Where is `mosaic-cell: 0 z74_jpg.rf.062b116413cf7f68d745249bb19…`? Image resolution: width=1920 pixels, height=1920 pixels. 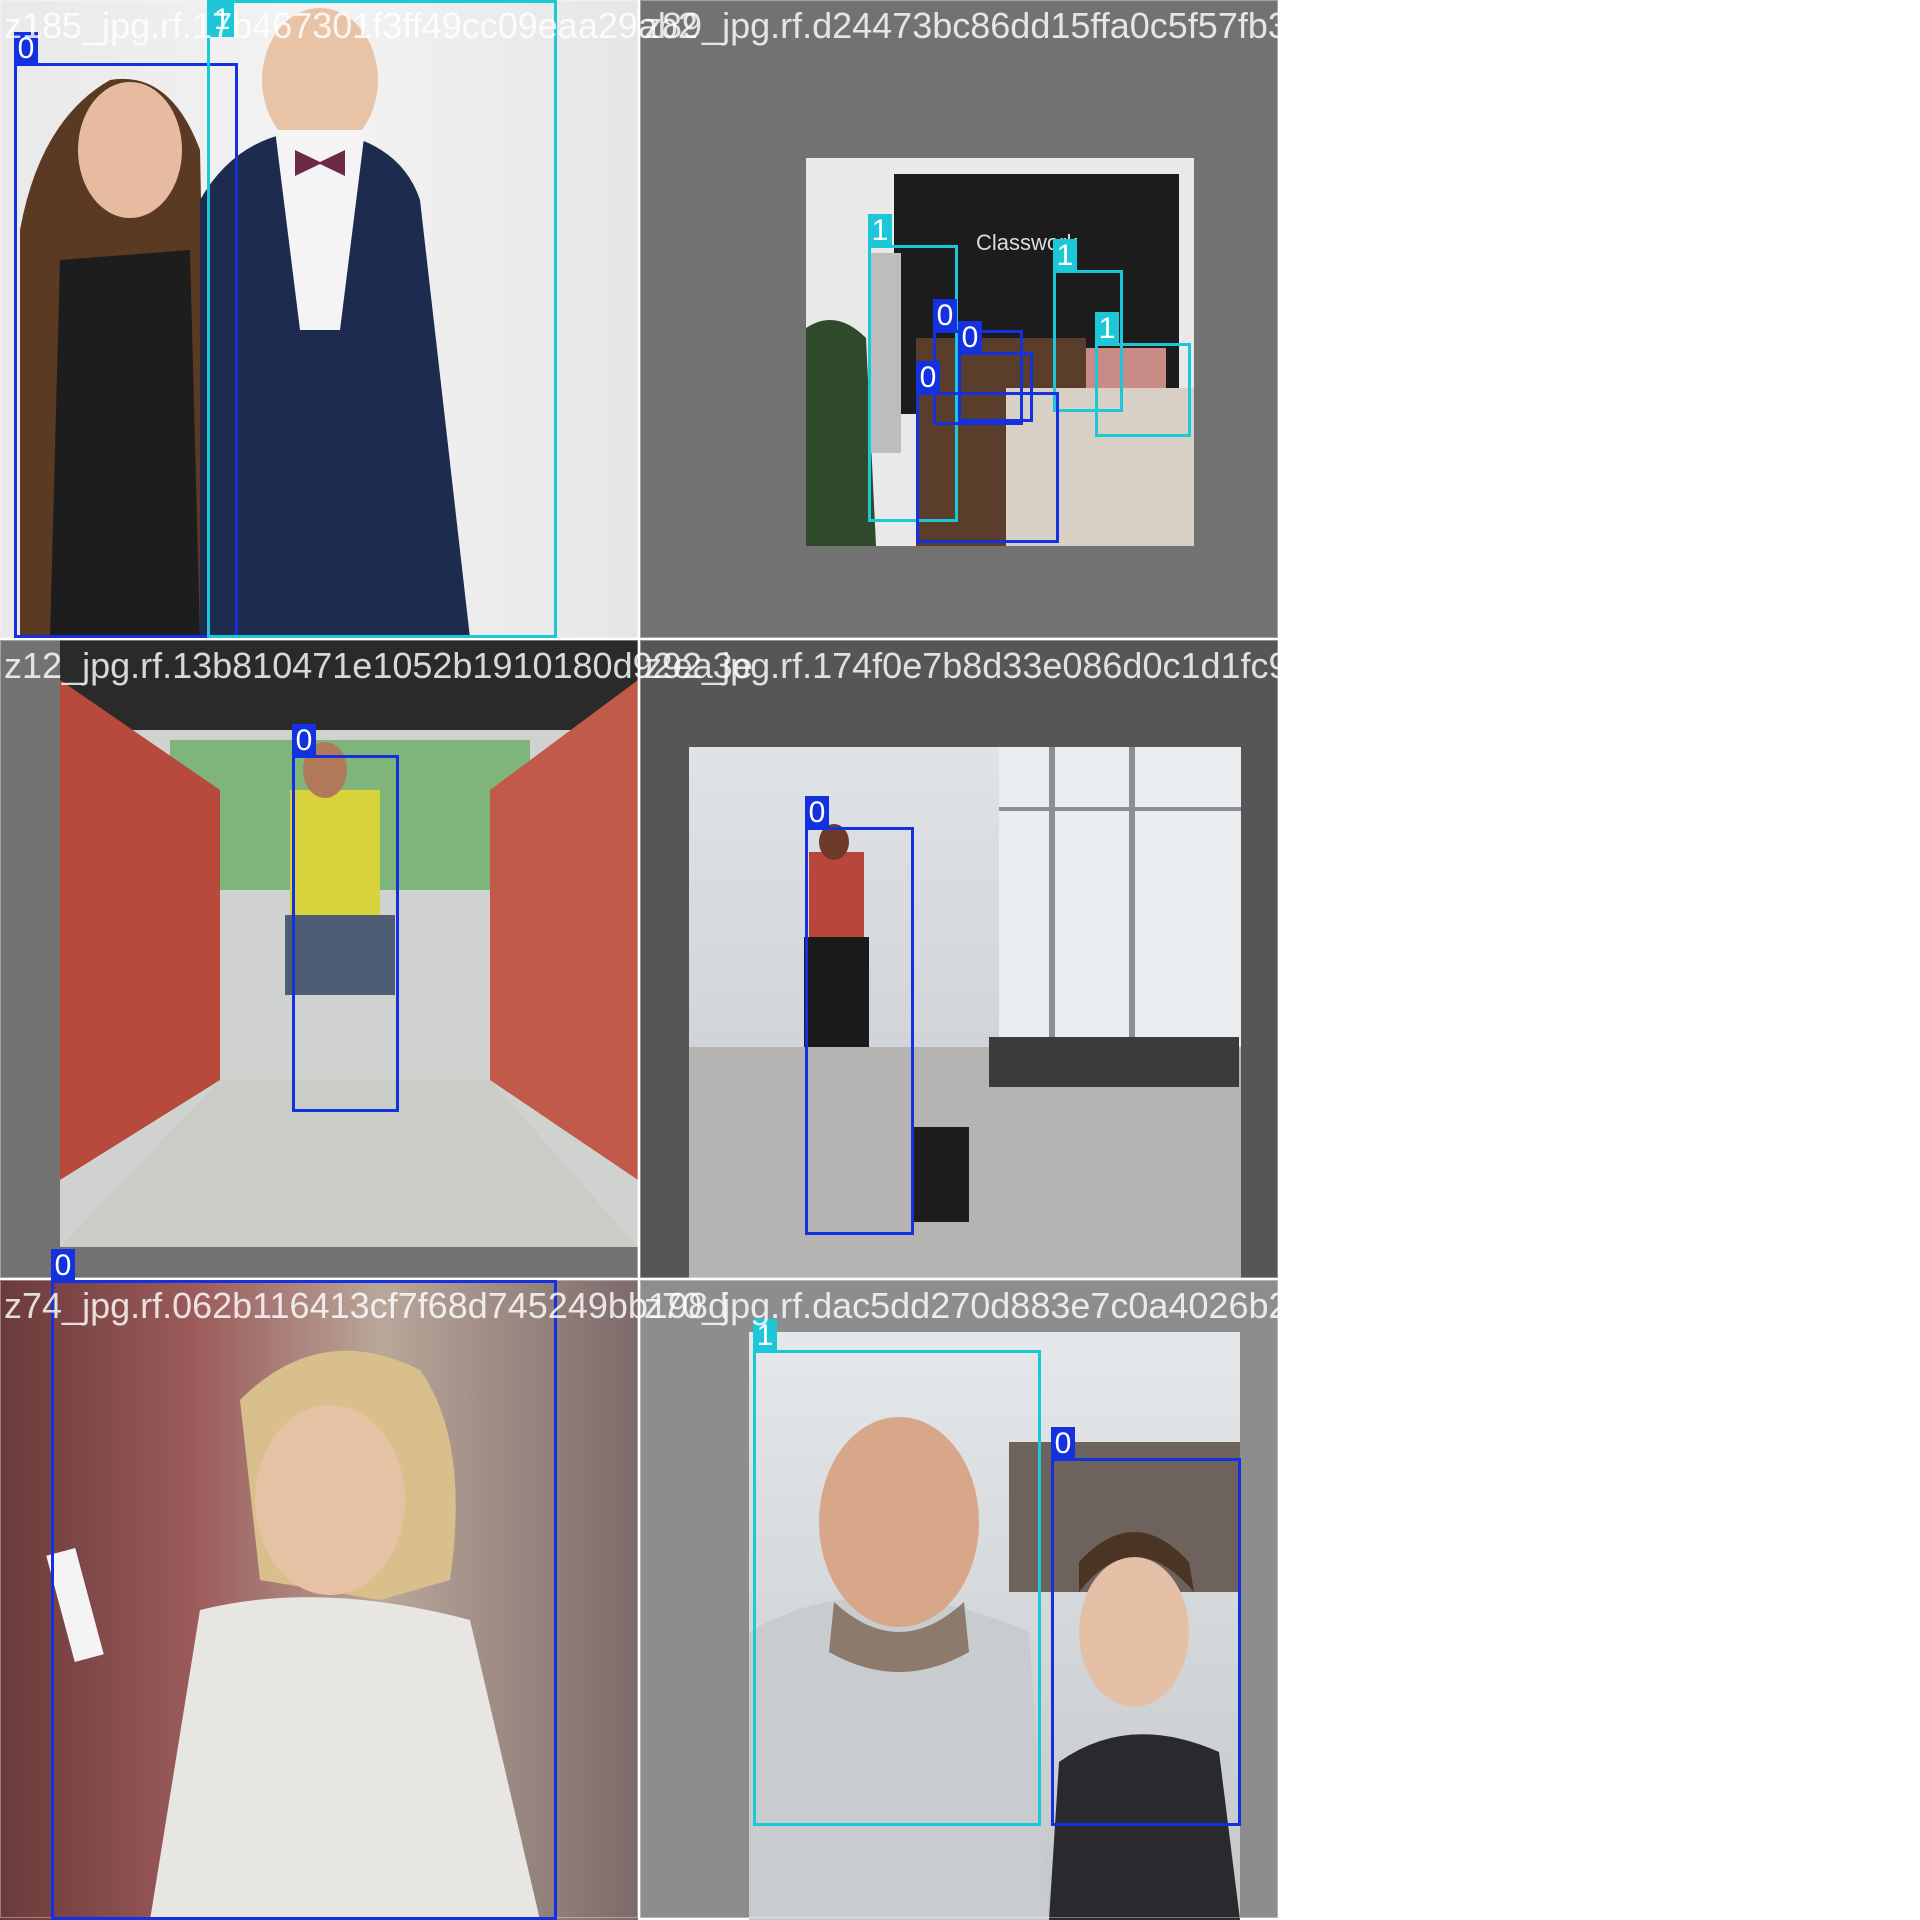
mosaic-cell: 0 z74_jpg.rf.062b116413cf7f68d745249bb19… is located at coordinates (364, 1584).